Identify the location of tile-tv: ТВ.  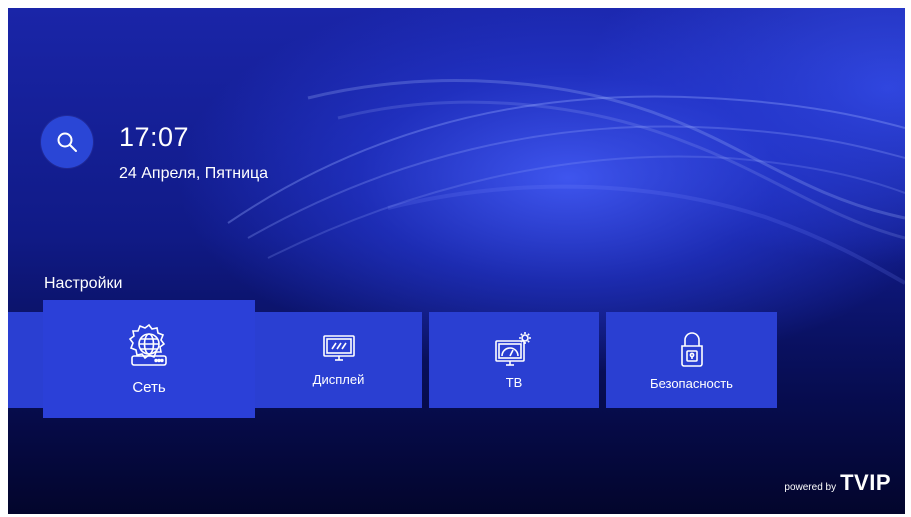
(514, 360).